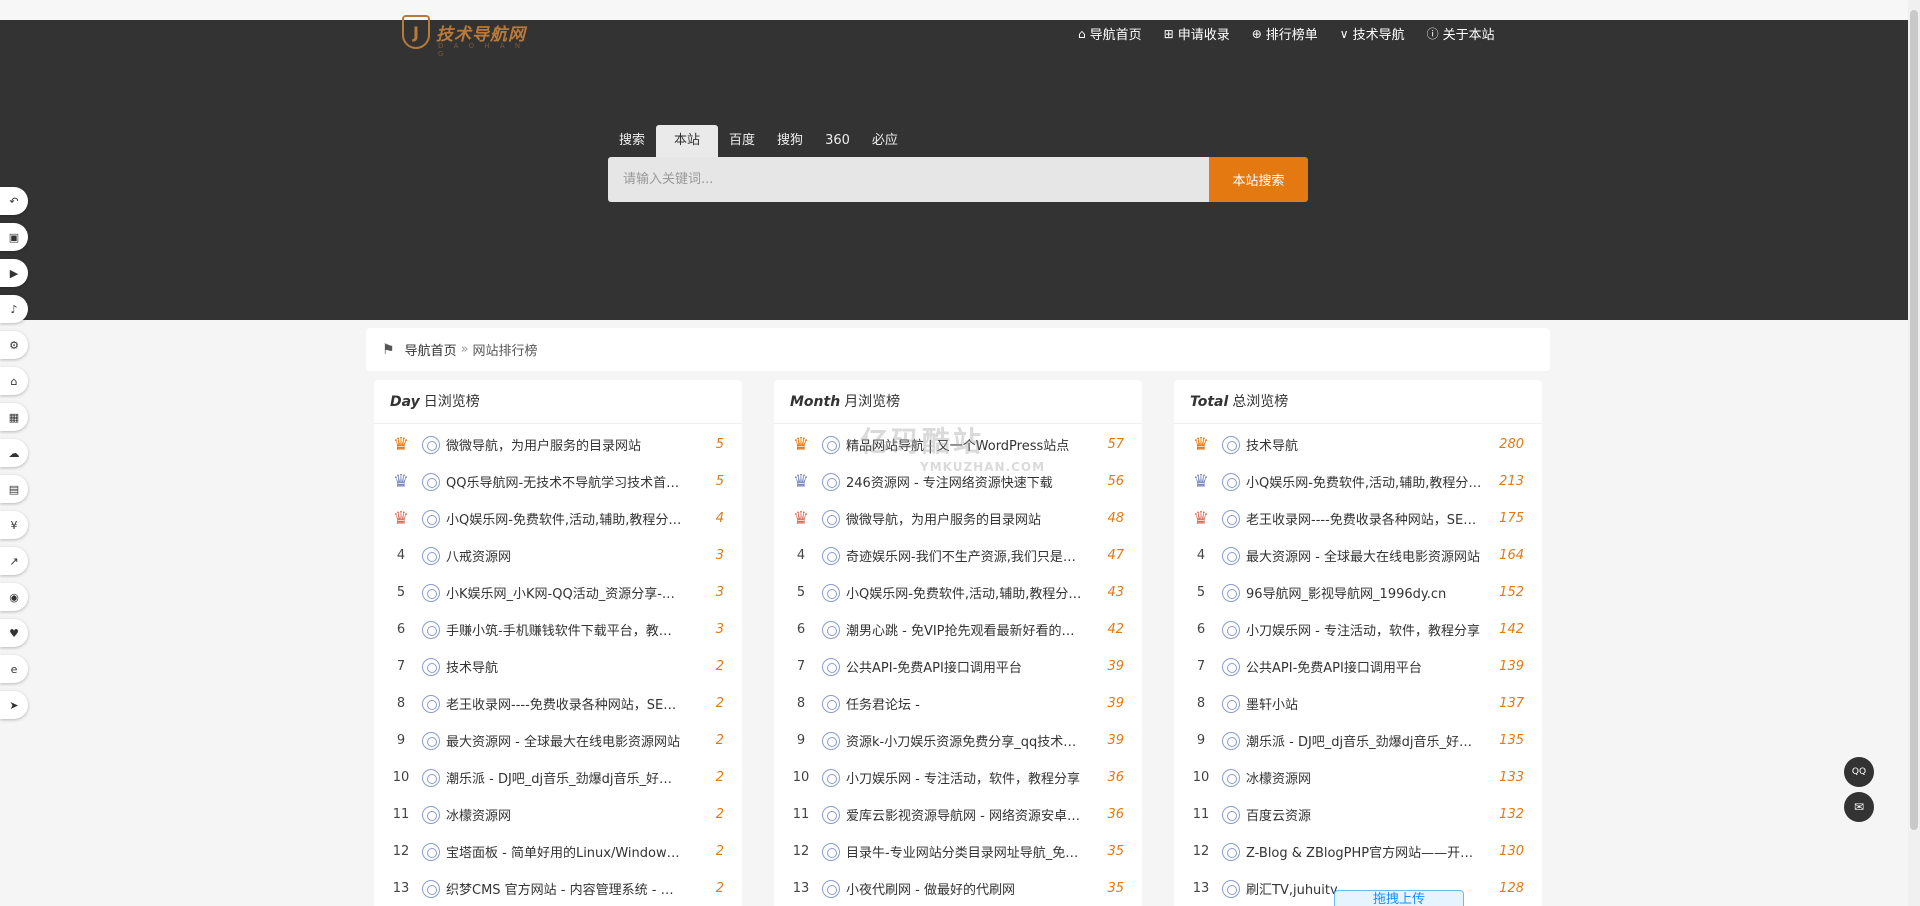 Image resolution: width=1920 pixels, height=906 pixels. I want to click on site-link: 96导航网_影视导航网_1996dy.cn, so click(1365, 592).